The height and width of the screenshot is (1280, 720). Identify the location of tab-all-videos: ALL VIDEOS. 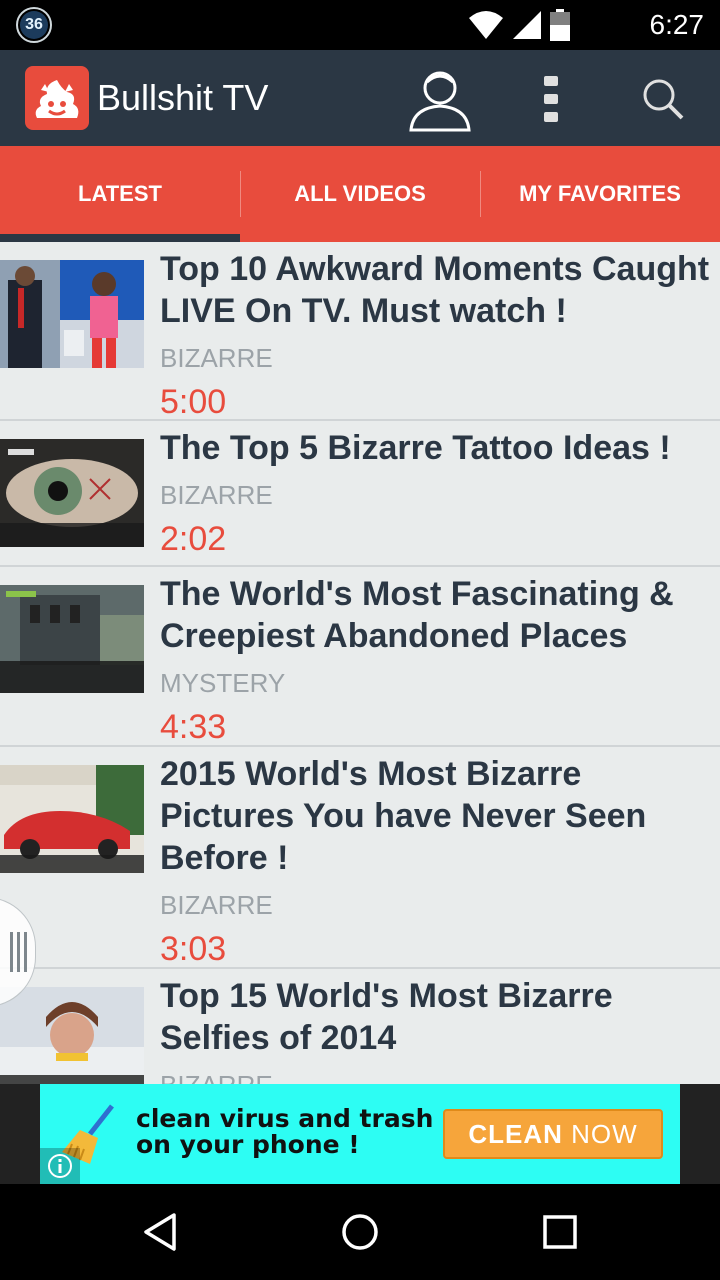
(360, 194).